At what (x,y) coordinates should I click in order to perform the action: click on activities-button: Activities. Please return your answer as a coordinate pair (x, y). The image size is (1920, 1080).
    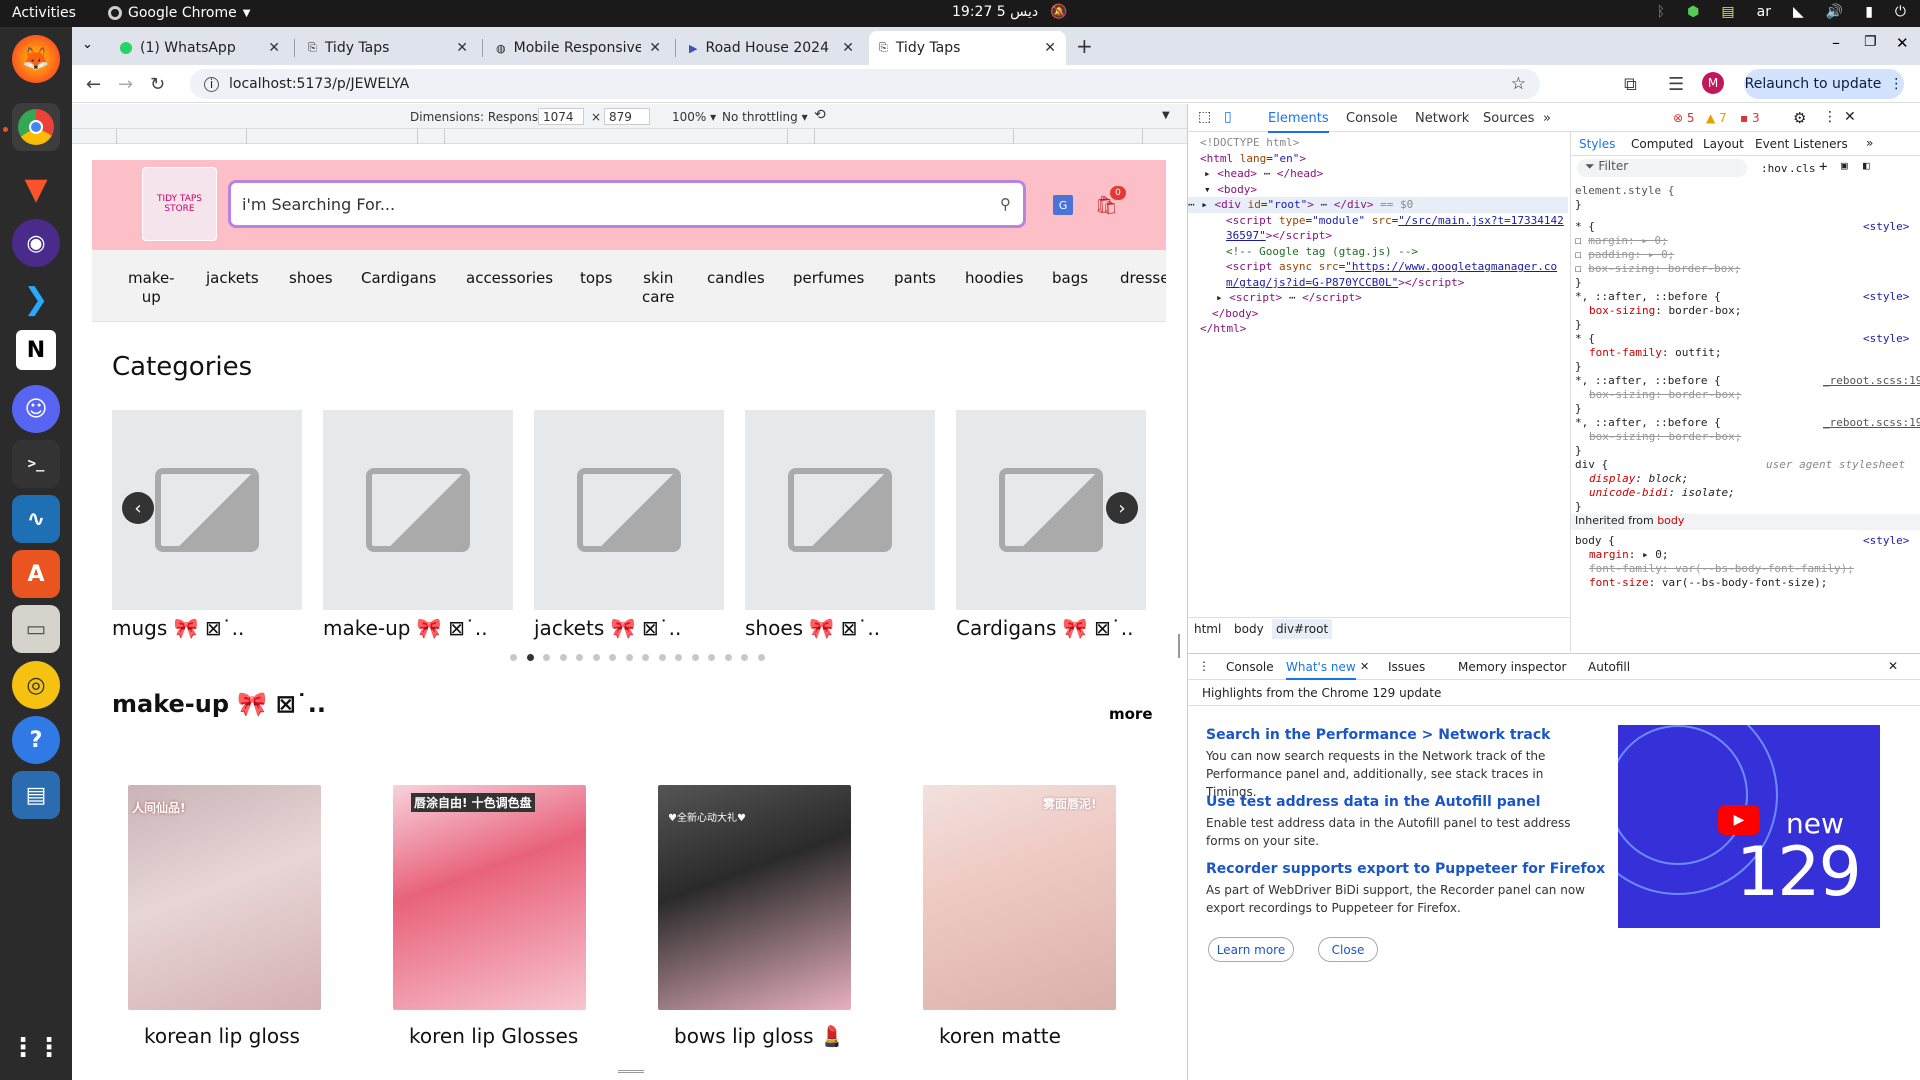
    Looking at the image, I should click on (44, 13).